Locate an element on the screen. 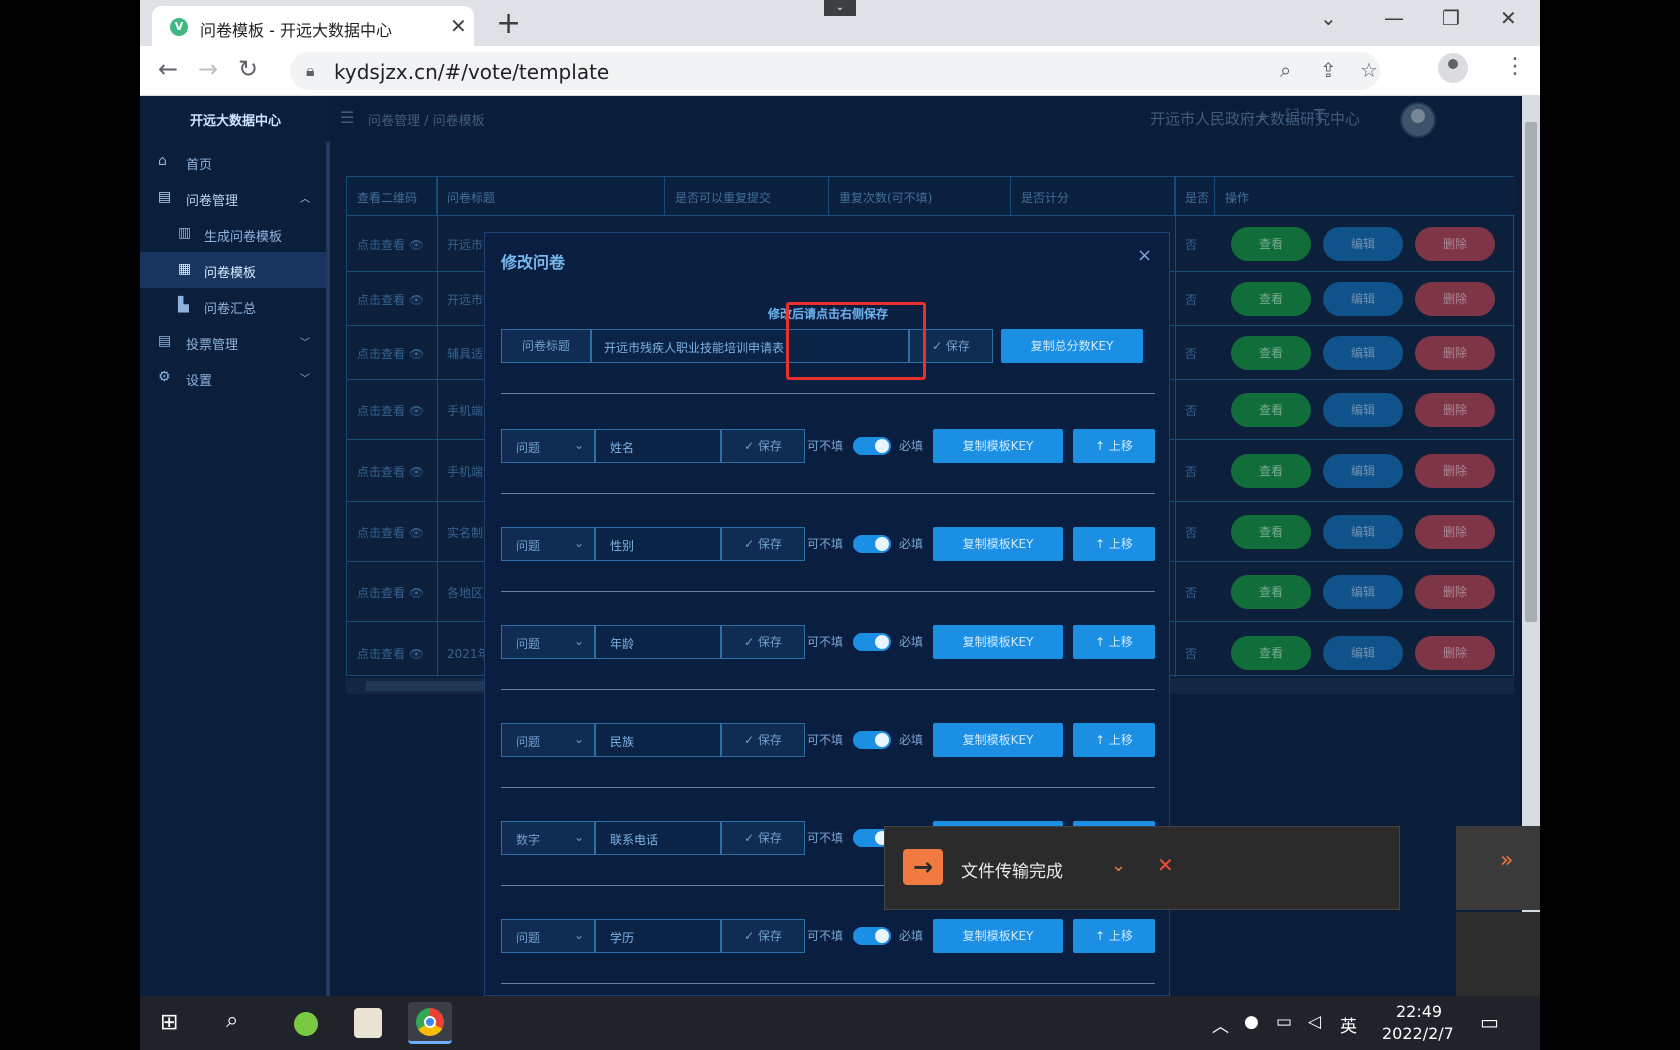  volume-muted-icon: ◁ is located at coordinates (1314, 1022).